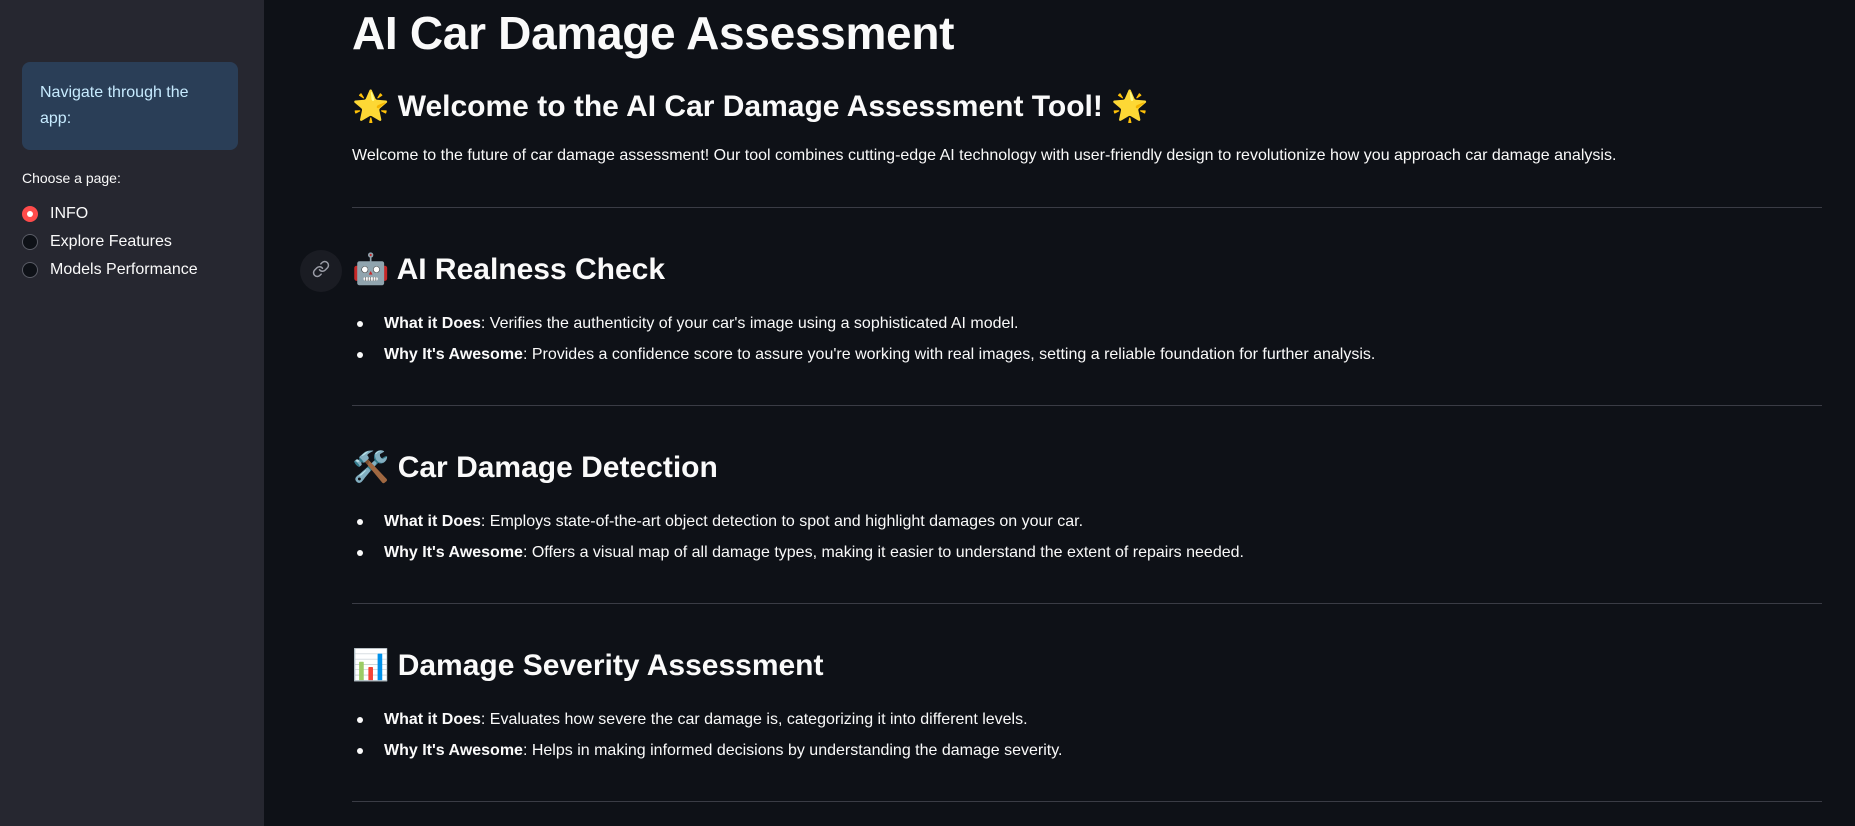 This screenshot has height=826, width=1855. I want to click on link-icon, so click(321, 271).